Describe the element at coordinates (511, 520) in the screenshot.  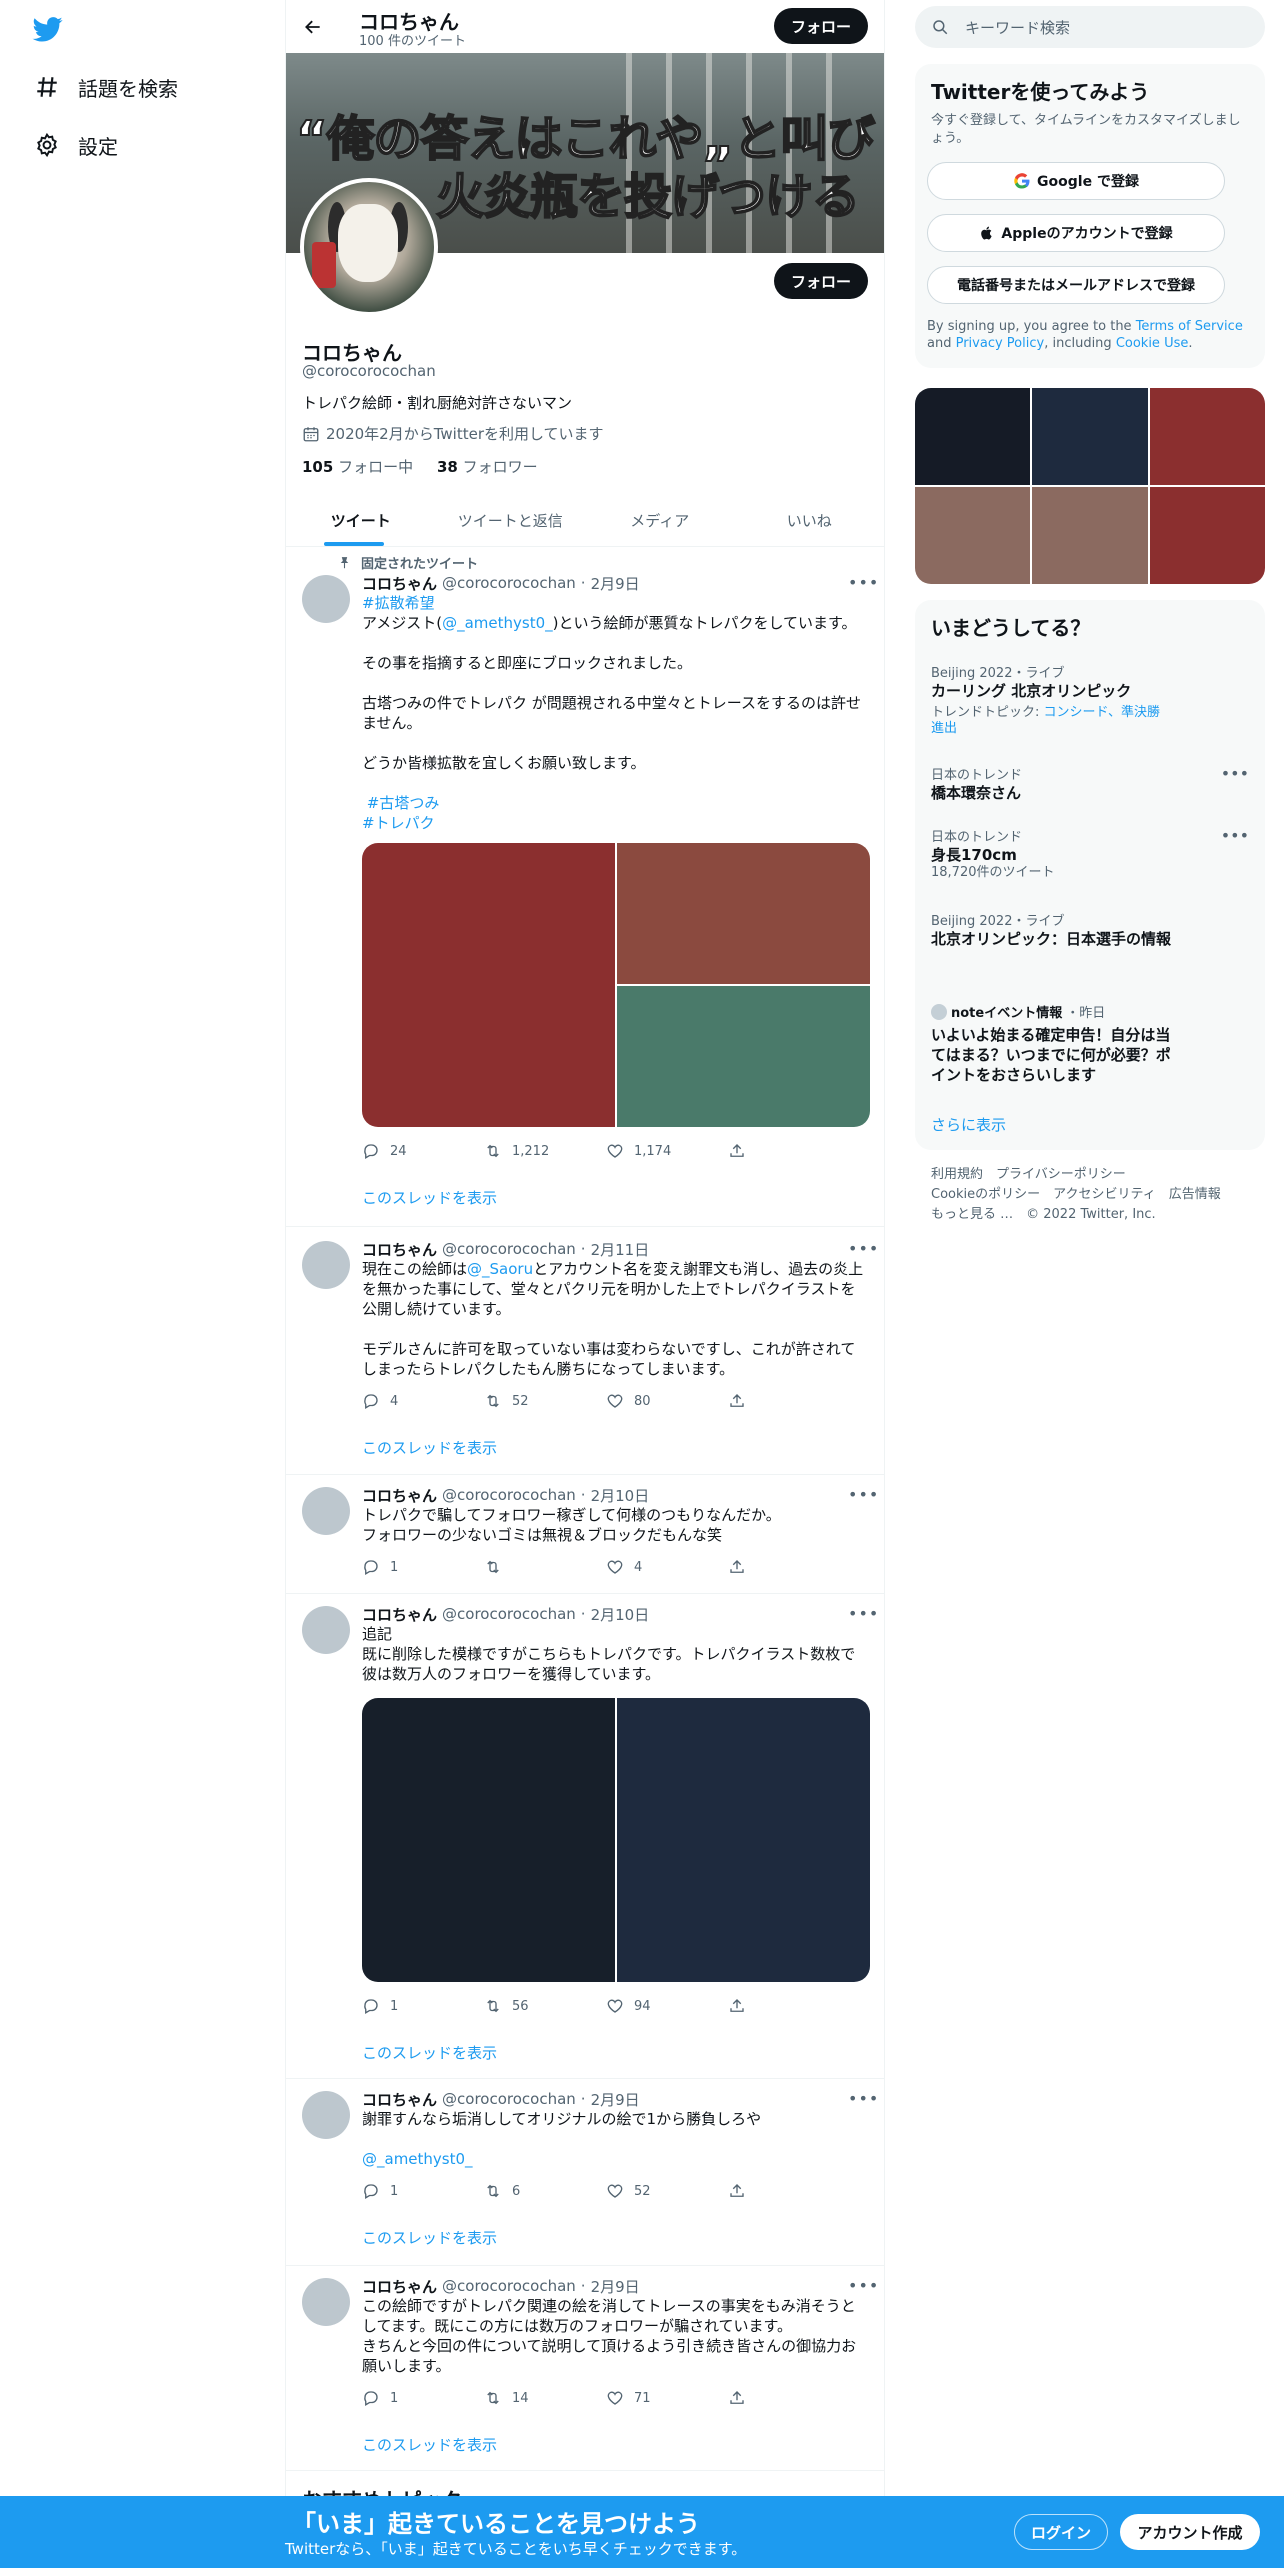
I see `tab-tweets-and-replies: ツイートと返信` at that location.